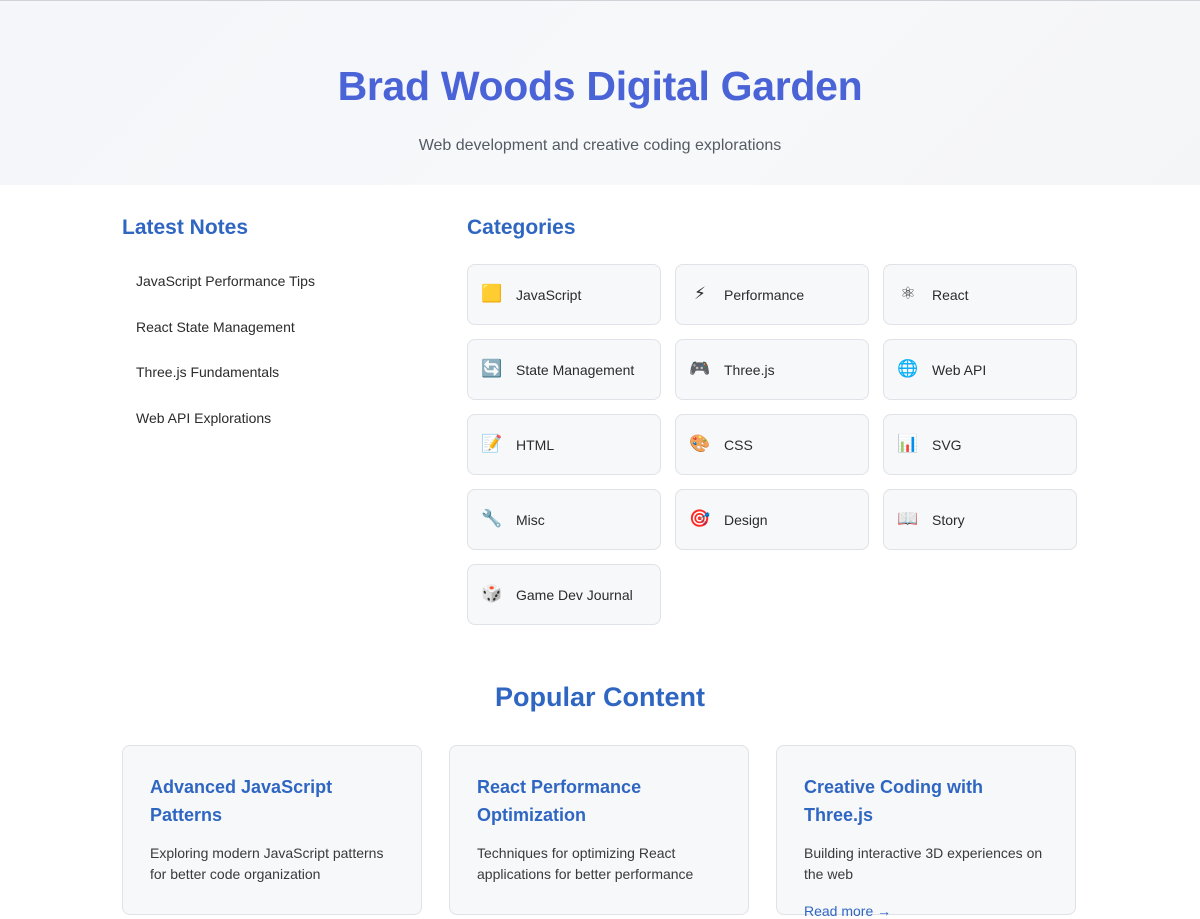 This screenshot has width=1200, height=919. I want to click on category-label: Three.js, so click(749, 369).